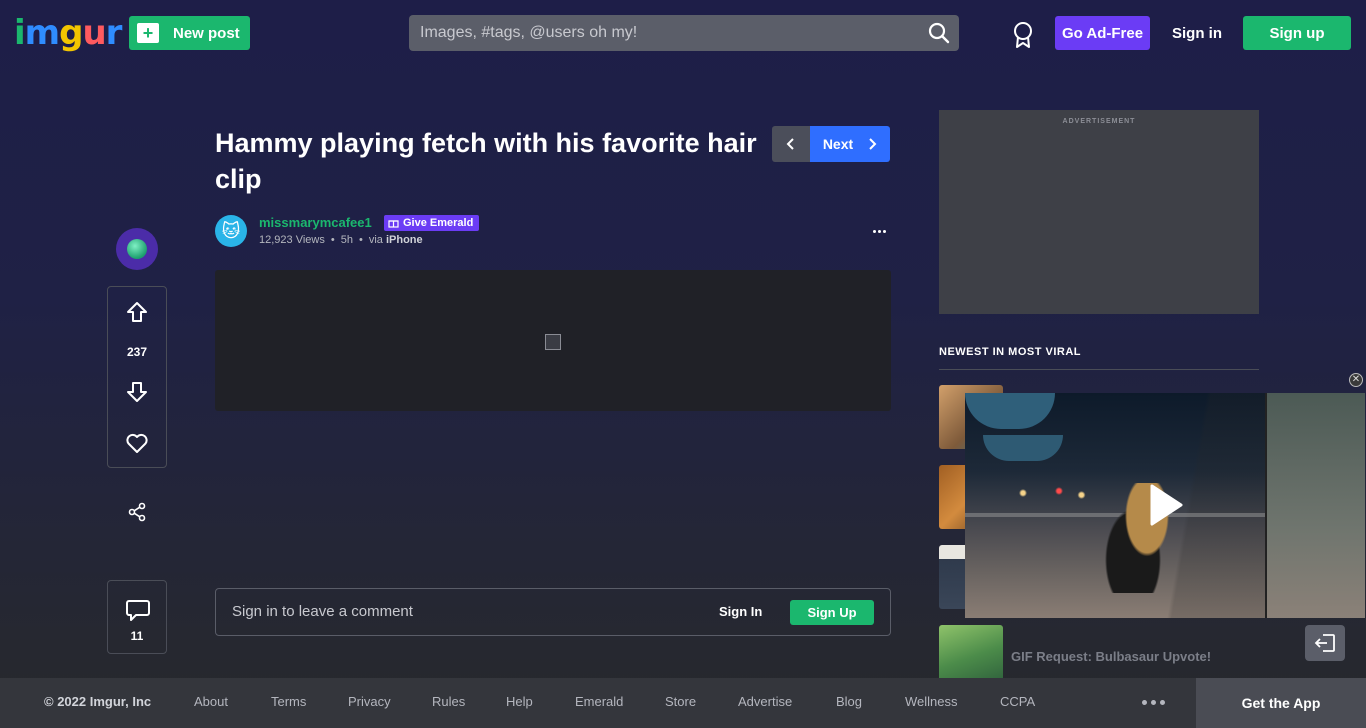 This screenshot has width=1366, height=728. I want to click on comment-icon, so click(138, 610).